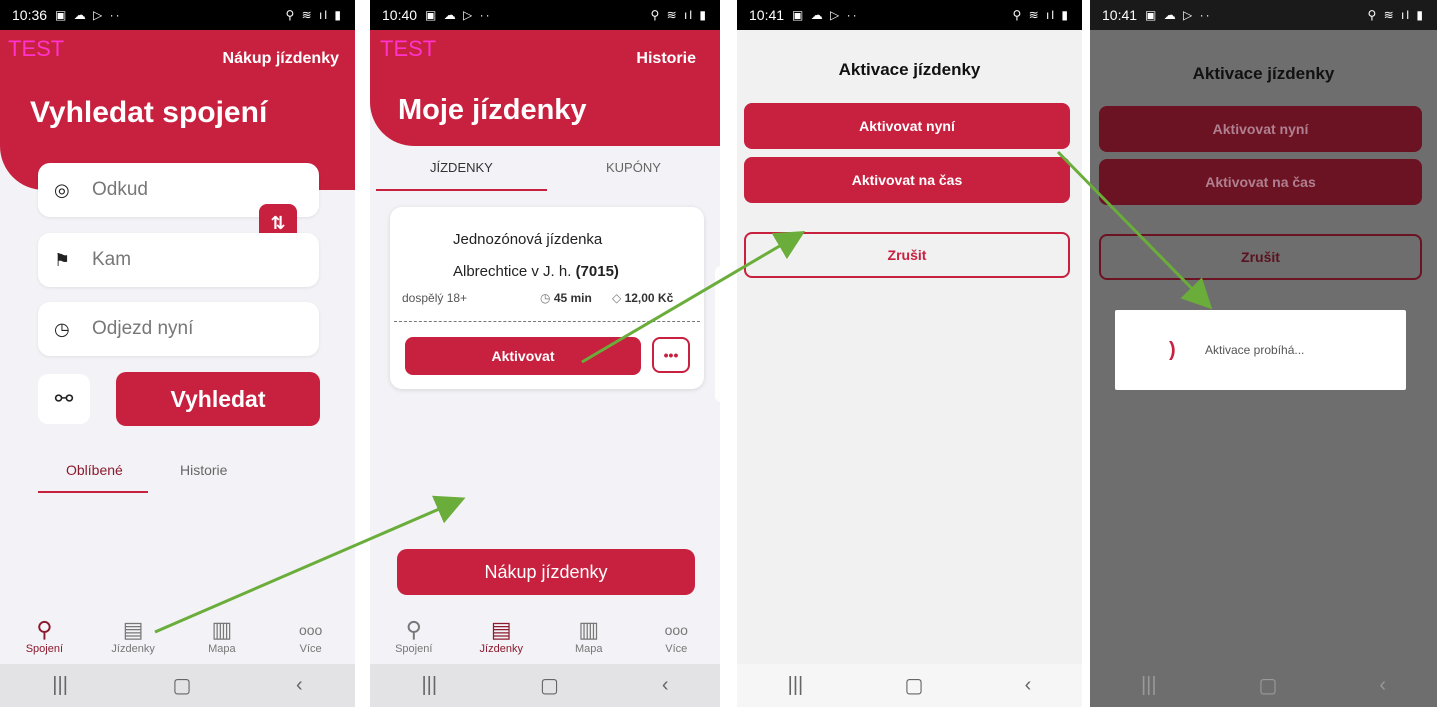 The width and height of the screenshot is (1437, 707). Describe the element at coordinates (717, 334) in the screenshot. I see `next-card-edge` at that location.